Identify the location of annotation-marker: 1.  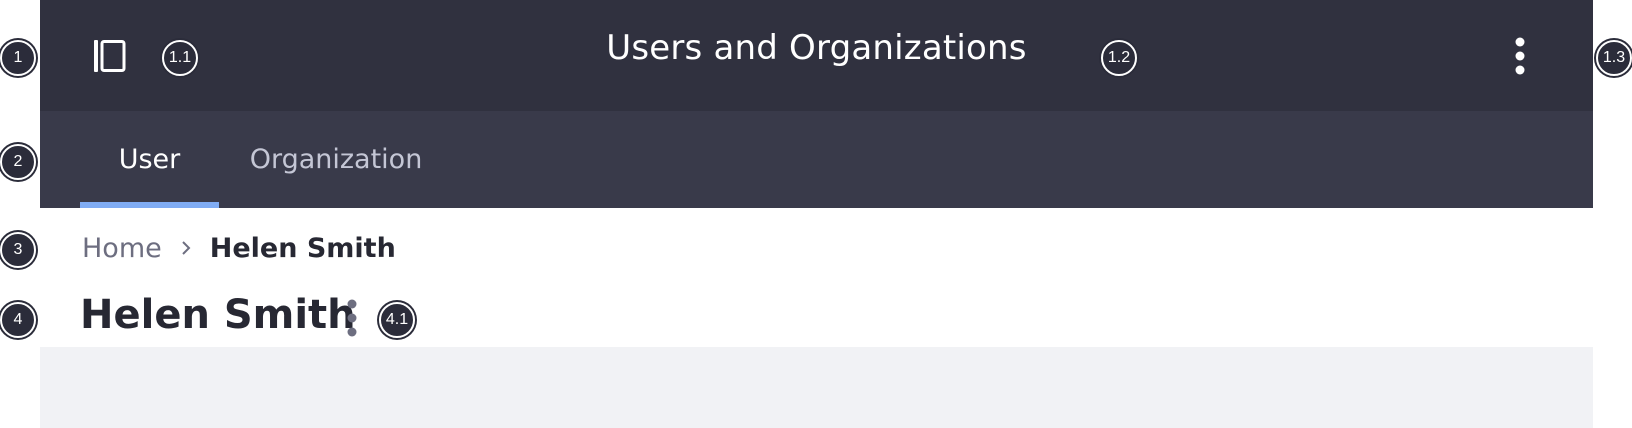
(18, 58).